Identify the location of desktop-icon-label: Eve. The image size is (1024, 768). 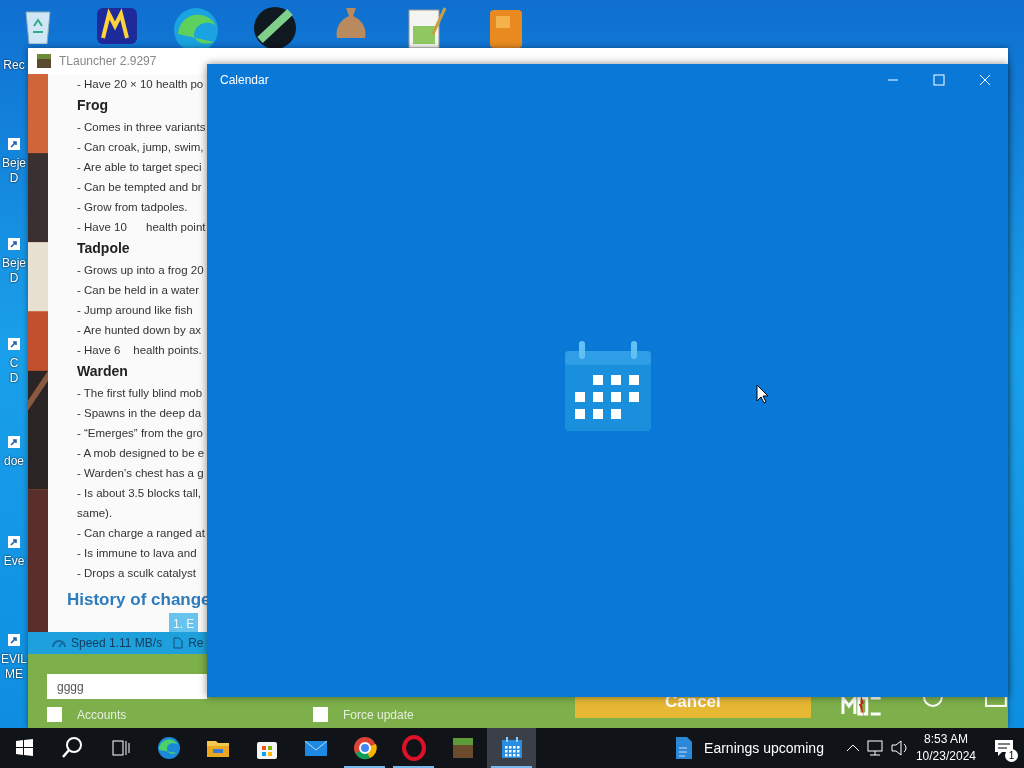
(14, 561).